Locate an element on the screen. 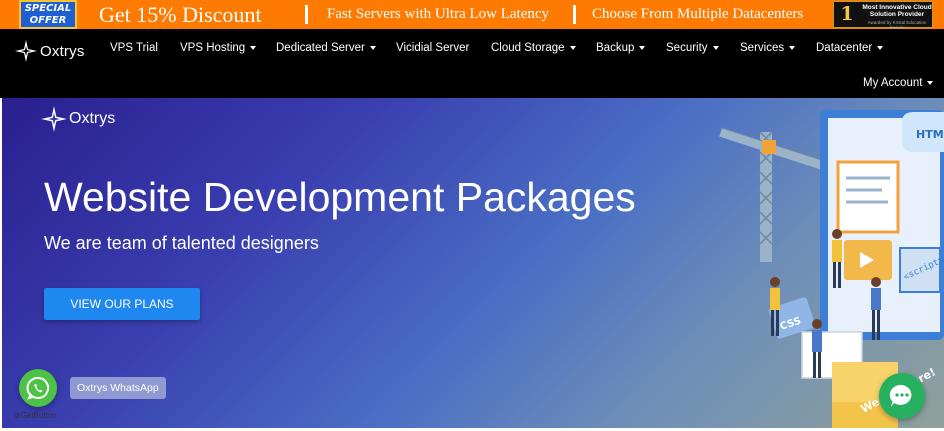  special-offer-badge: SPECIAL OFFER is located at coordinates (48, 14).